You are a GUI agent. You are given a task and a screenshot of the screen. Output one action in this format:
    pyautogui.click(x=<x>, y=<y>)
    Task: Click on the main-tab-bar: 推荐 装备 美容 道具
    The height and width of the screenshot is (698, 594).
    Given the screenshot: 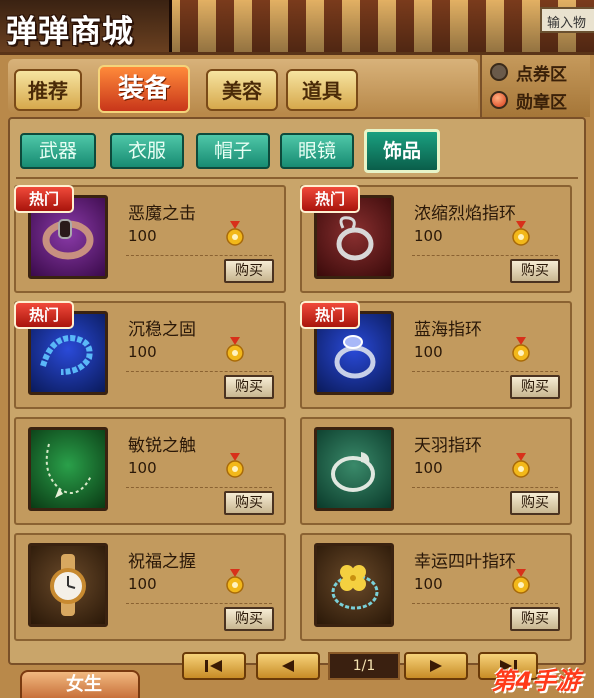 What is the action you would take?
    pyautogui.click(x=243, y=86)
    